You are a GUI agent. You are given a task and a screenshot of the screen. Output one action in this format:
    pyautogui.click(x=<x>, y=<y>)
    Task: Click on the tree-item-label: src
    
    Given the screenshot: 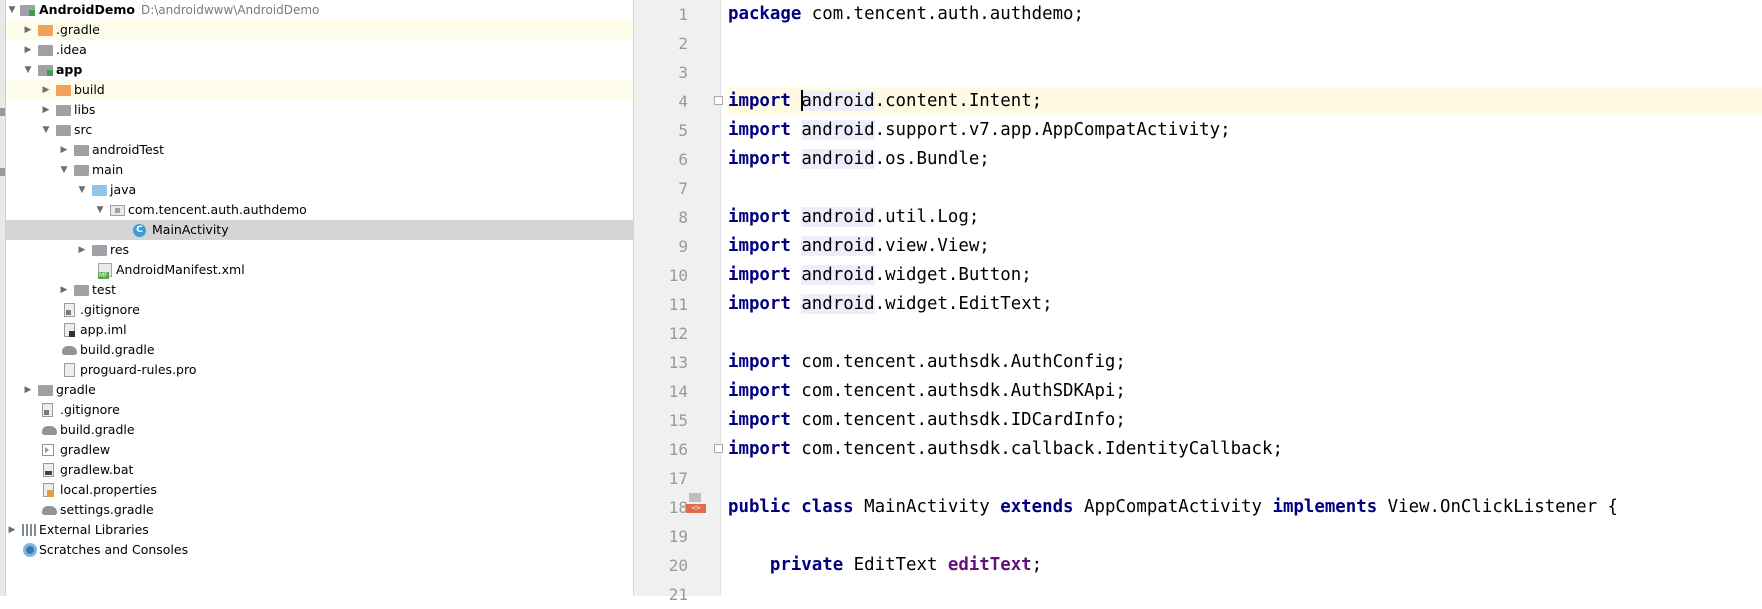 What is the action you would take?
    pyautogui.click(x=83, y=129)
    